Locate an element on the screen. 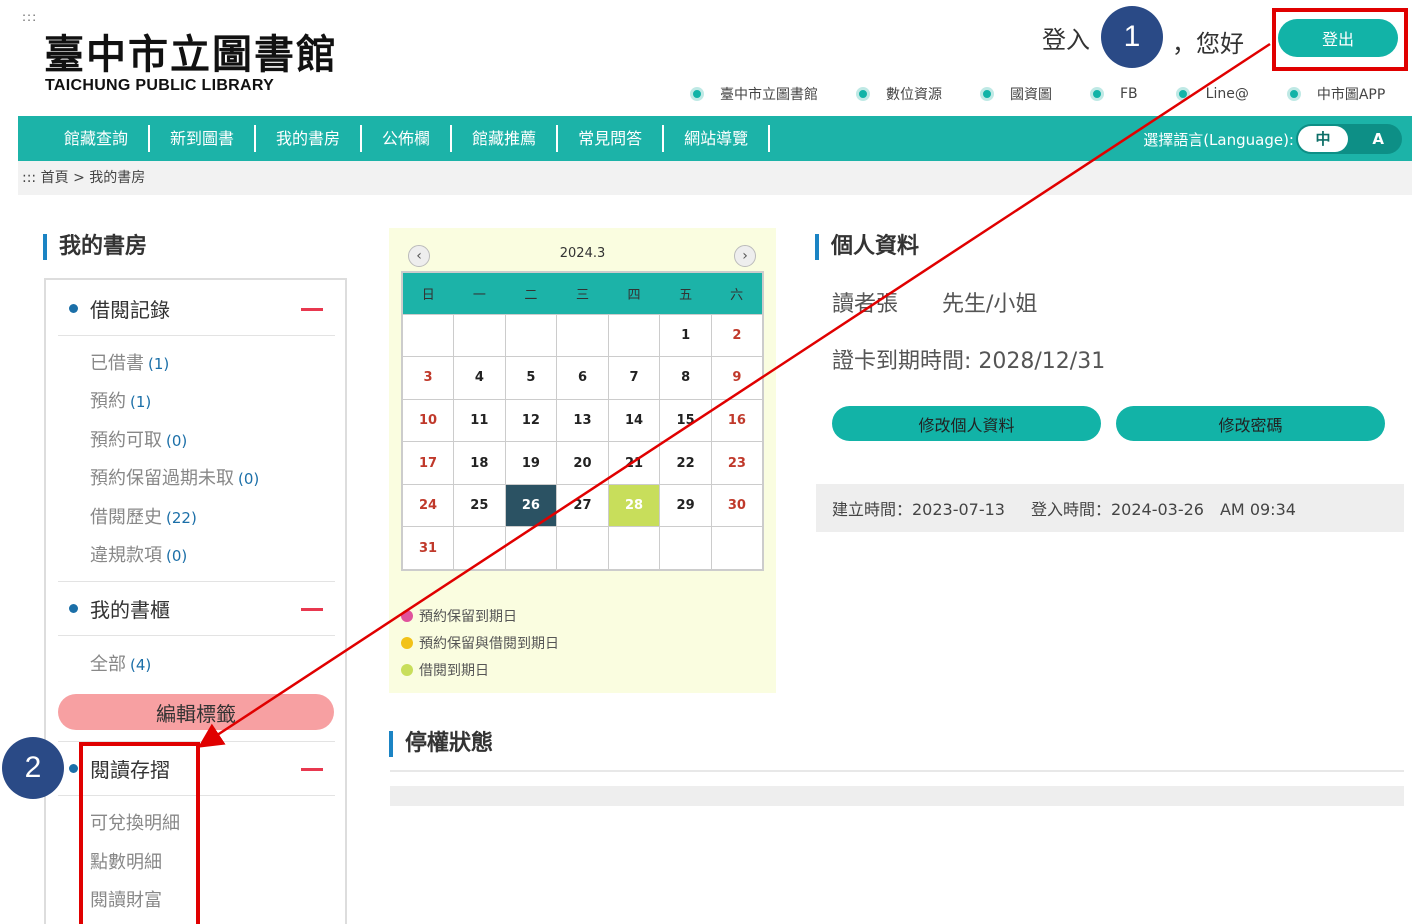 The image size is (1412, 924). weekday-header: 三 is located at coordinates (582, 293).